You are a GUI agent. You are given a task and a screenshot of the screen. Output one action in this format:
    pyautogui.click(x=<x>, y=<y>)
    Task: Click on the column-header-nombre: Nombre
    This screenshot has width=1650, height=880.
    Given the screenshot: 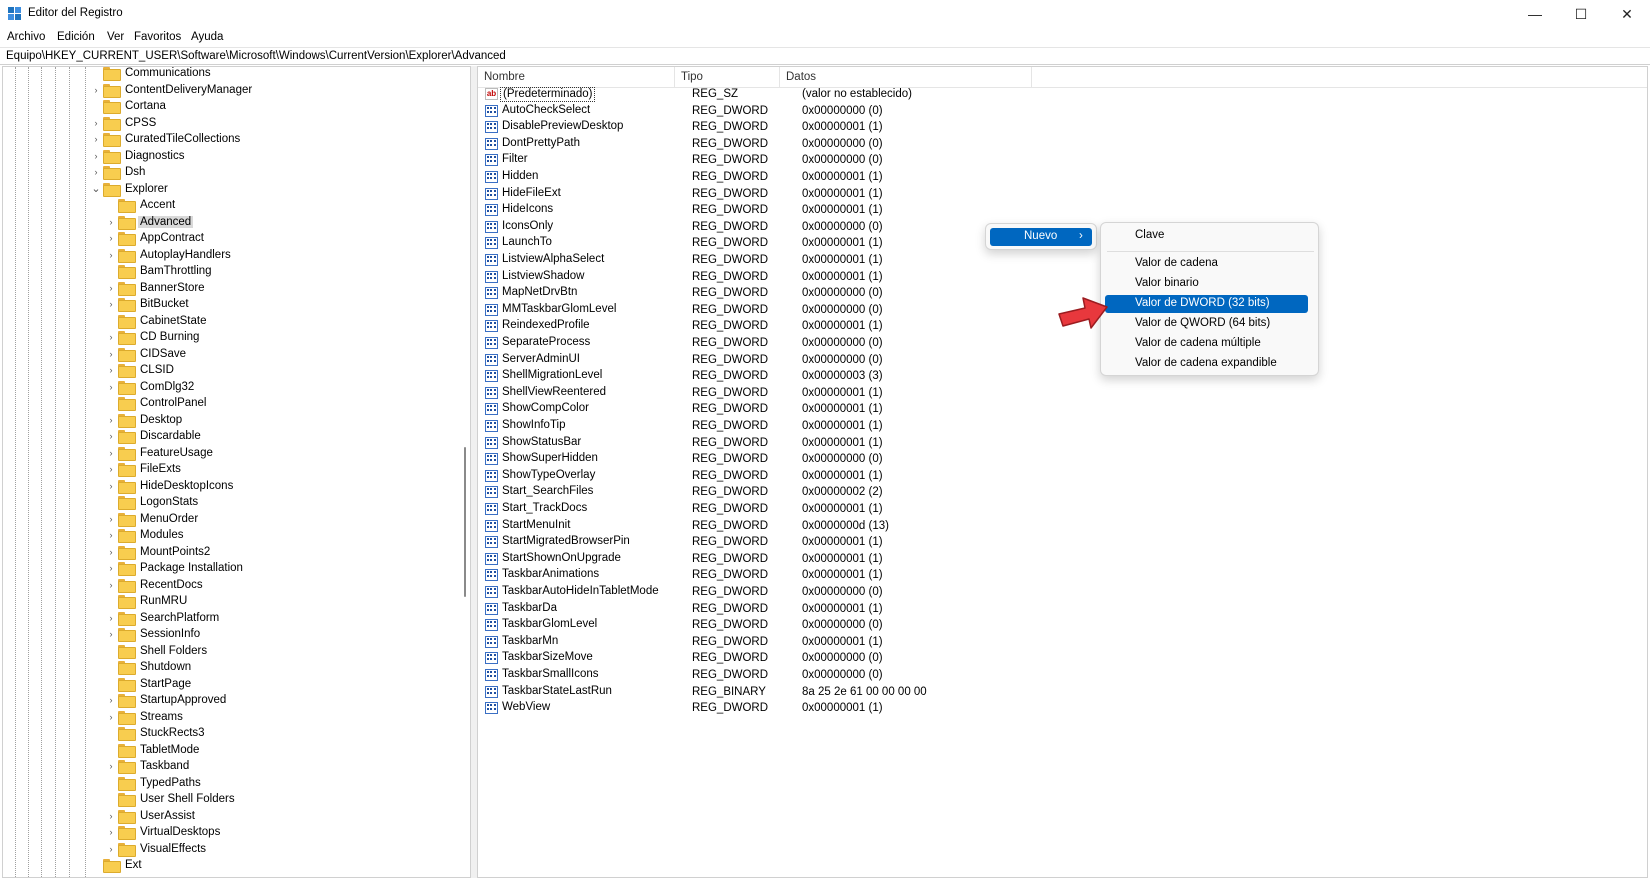 What is the action you would take?
    pyautogui.click(x=576, y=77)
    